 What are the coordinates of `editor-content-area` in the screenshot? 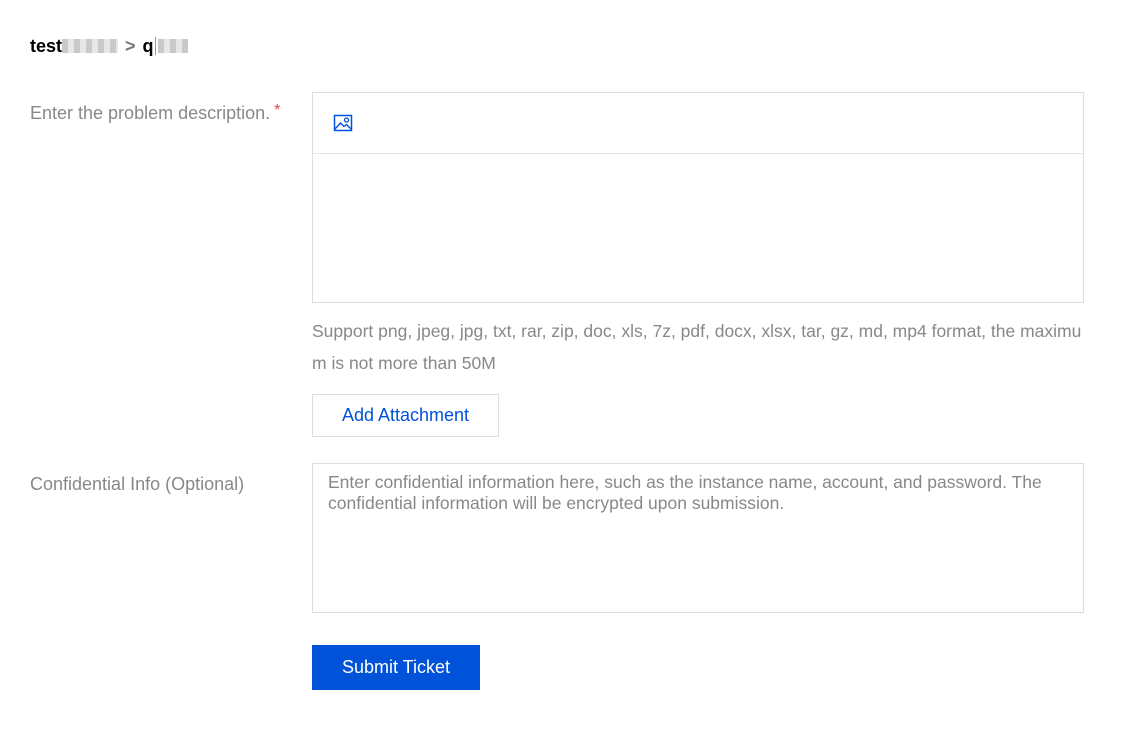 It's located at (698, 228).